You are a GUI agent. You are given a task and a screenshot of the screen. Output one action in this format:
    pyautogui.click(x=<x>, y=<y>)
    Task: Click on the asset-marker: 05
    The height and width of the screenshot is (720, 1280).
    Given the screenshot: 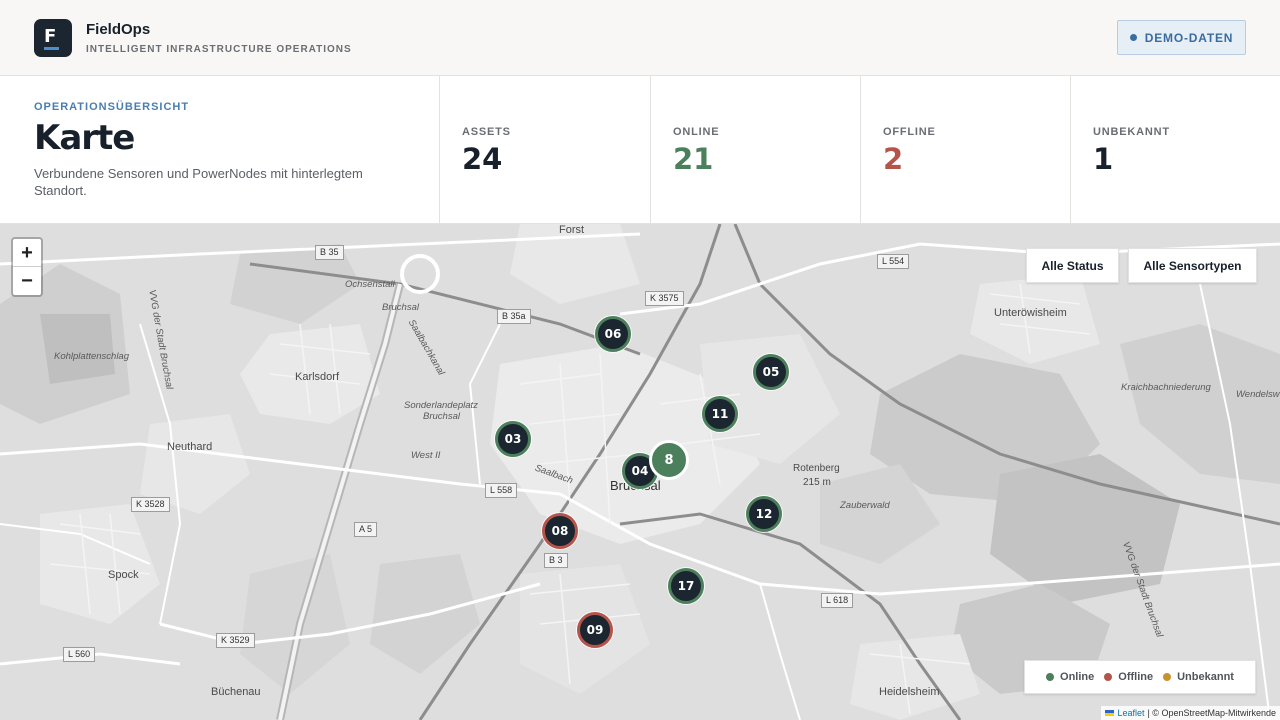 What is the action you would take?
    pyautogui.click(x=771, y=372)
    